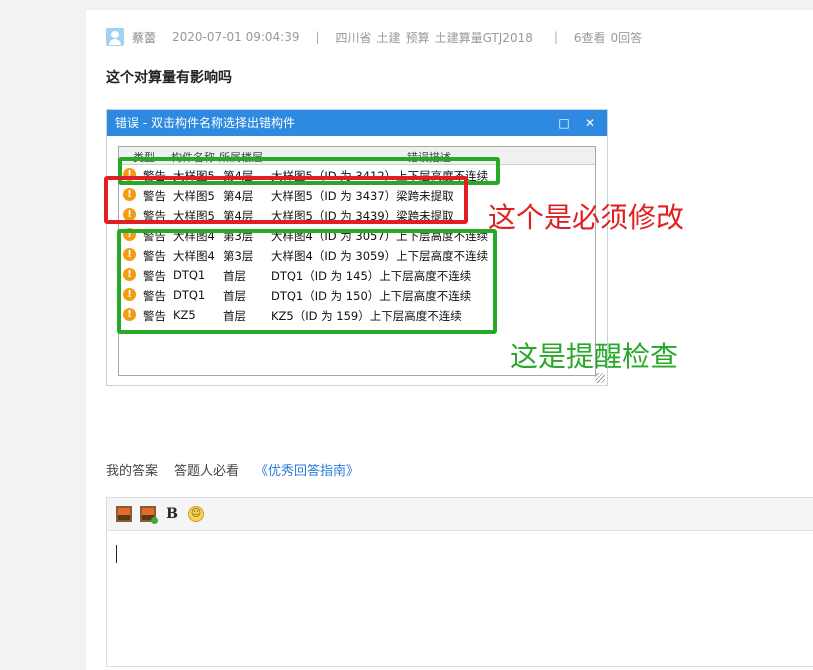 The width and height of the screenshot is (813, 670). What do you see at coordinates (115, 37) in the screenshot?
I see `avatar` at bounding box center [115, 37].